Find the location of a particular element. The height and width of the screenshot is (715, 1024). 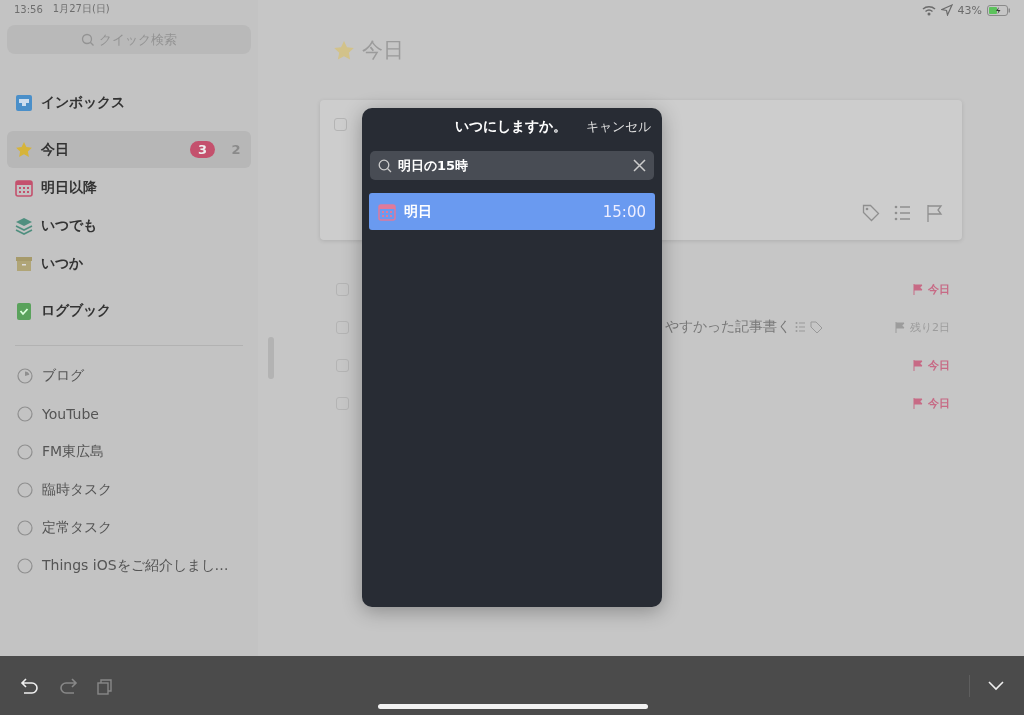

sidebar-item-label: ログブック is located at coordinates (76, 310).